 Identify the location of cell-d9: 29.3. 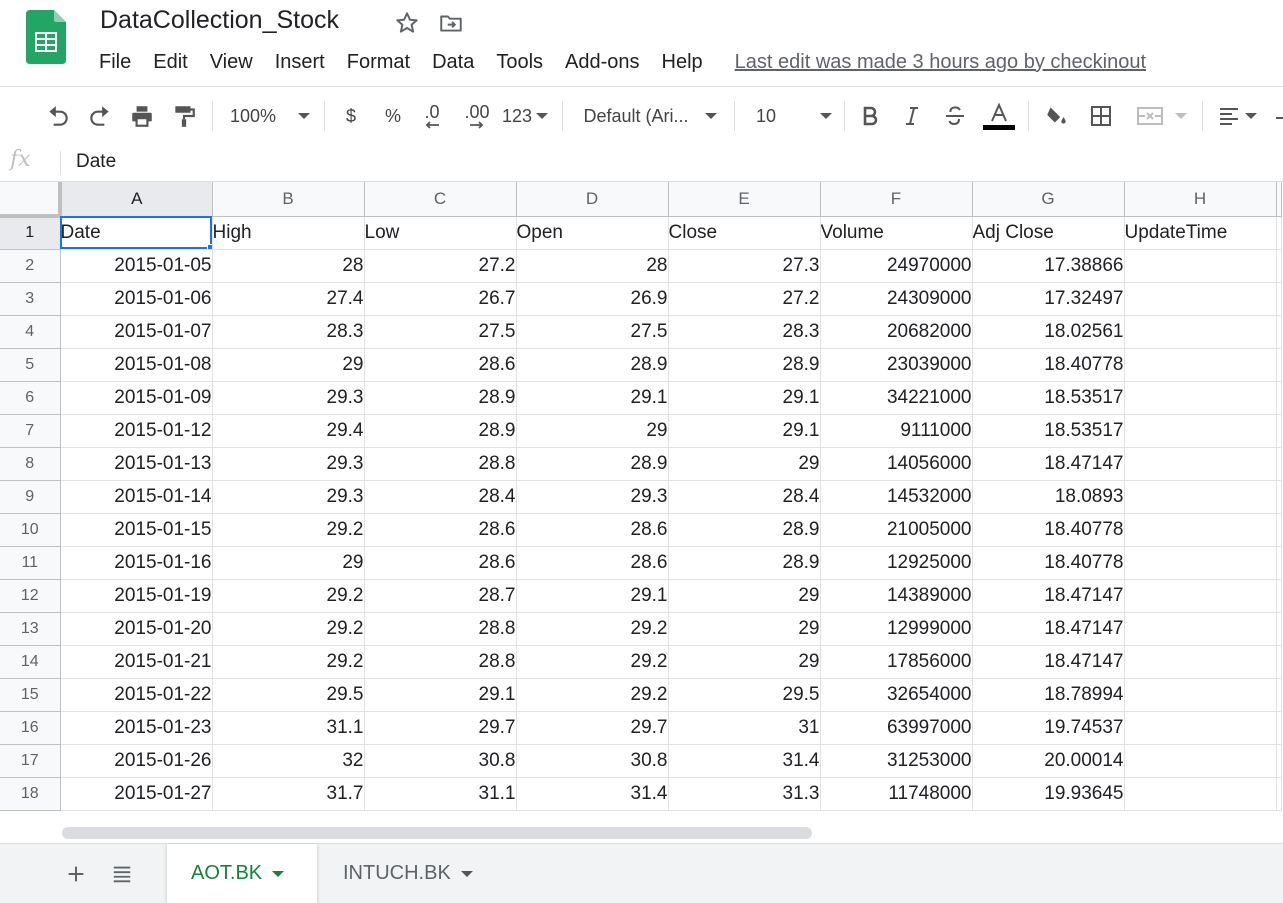
(592, 497).